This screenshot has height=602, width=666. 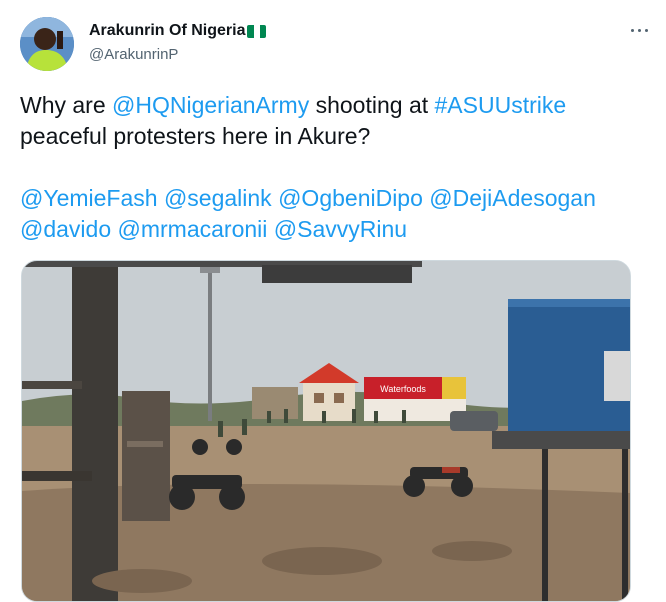 What do you see at coordinates (501, 105) in the screenshot?
I see `hashtag-link: #ASUUstrike` at bounding box center [501, 105].